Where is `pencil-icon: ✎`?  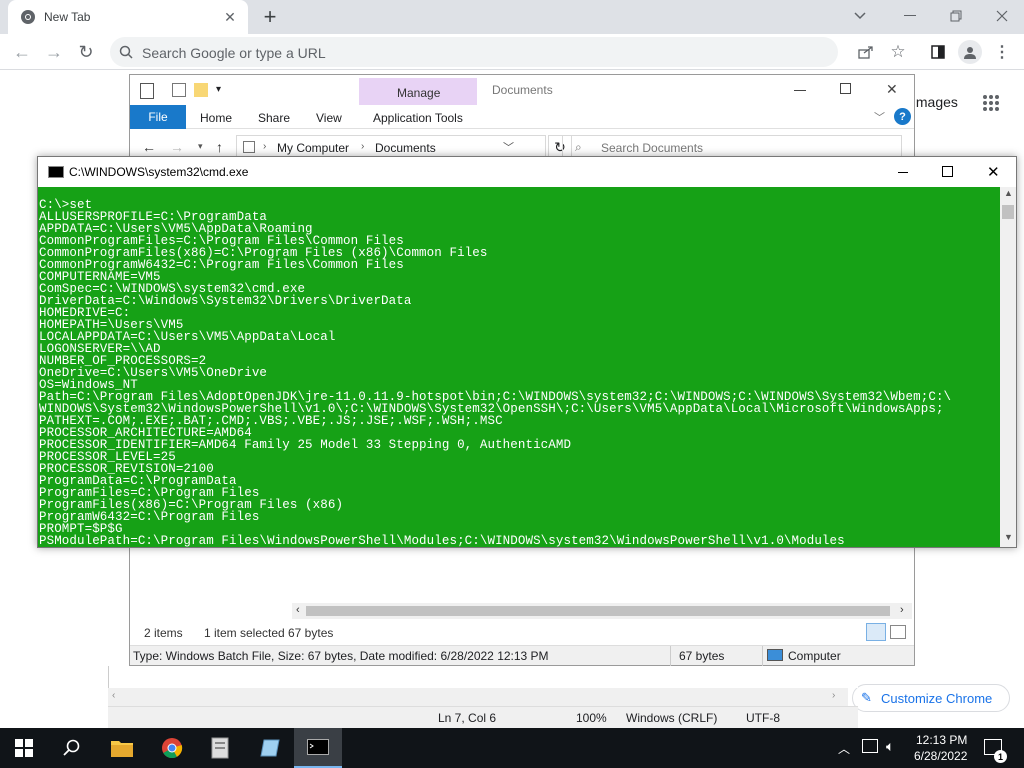
pencil-icon: ✎ is located at coordinates (866, 697).